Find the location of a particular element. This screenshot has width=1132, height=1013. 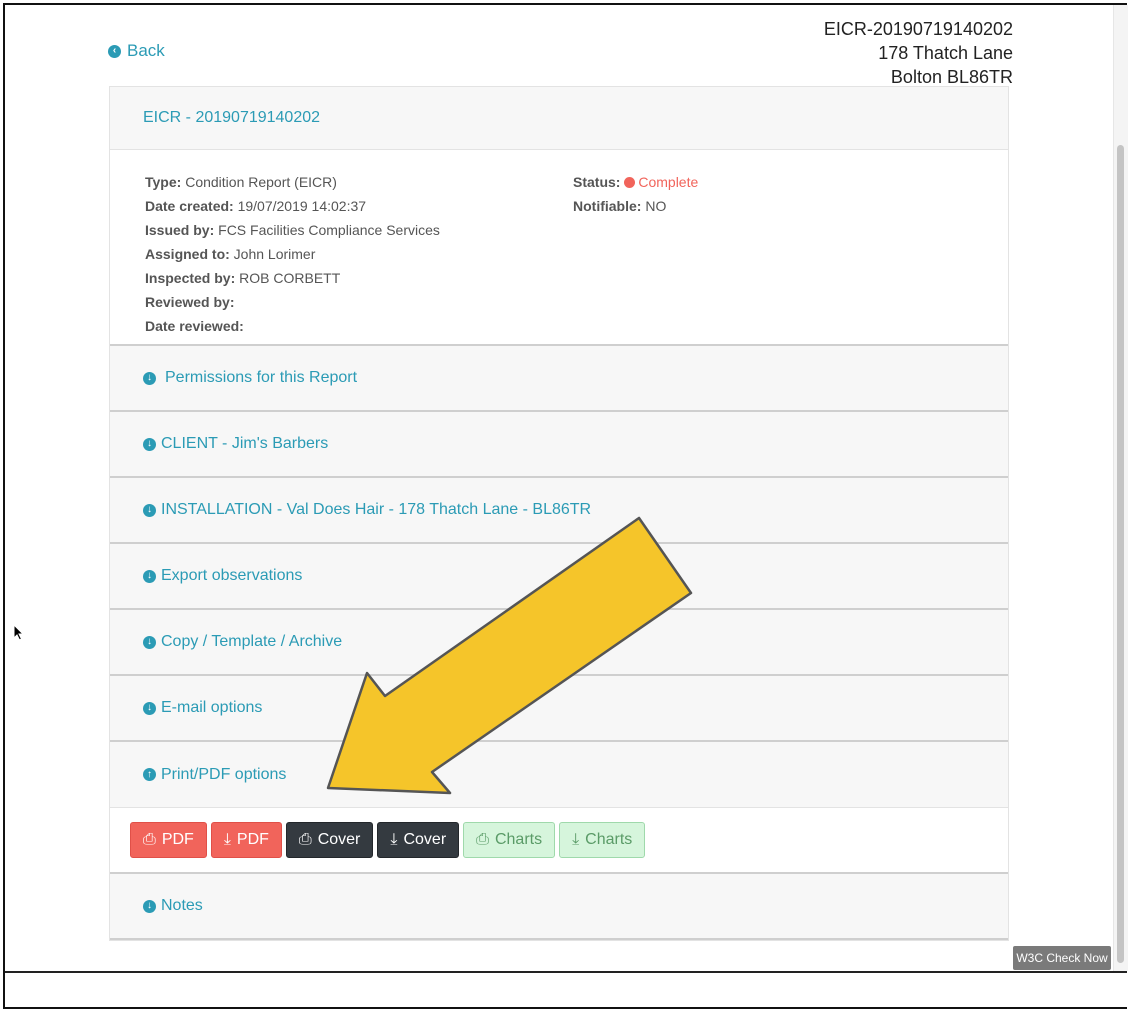

section-notes: ↓ Notes is located at coordinates (559, 907).